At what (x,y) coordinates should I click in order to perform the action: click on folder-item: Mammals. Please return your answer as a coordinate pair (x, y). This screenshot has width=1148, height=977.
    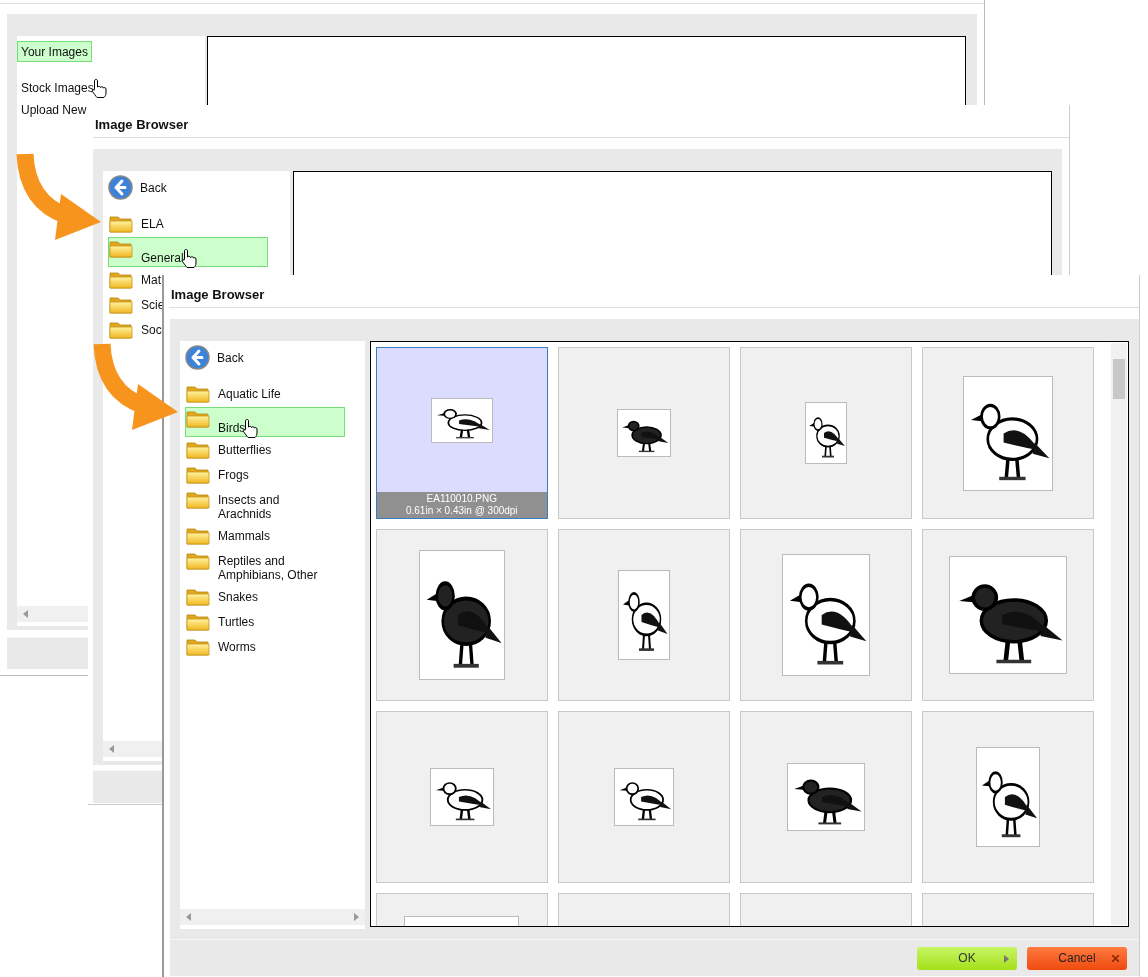
    Looking at the image, I should click on (230, 536).